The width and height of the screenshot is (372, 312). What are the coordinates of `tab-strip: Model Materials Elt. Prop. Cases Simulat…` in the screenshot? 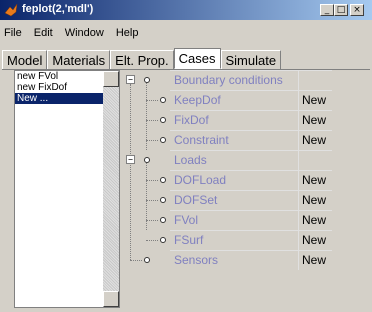 It's located at (142, 59).